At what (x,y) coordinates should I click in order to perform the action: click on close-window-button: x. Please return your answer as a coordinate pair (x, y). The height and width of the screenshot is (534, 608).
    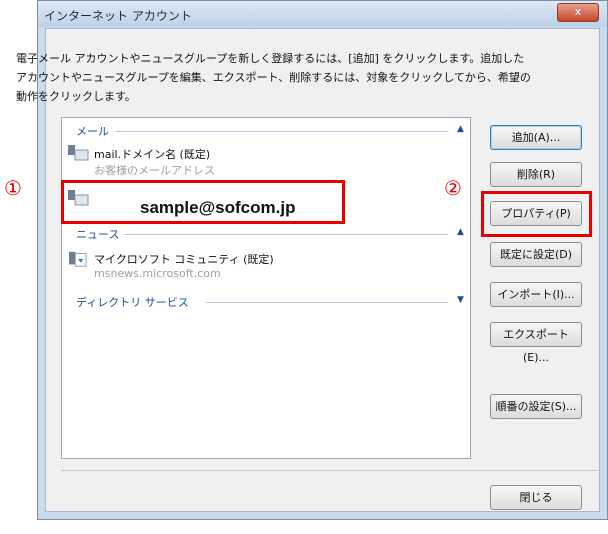
    Looking at the image, I should click on (578, 12).